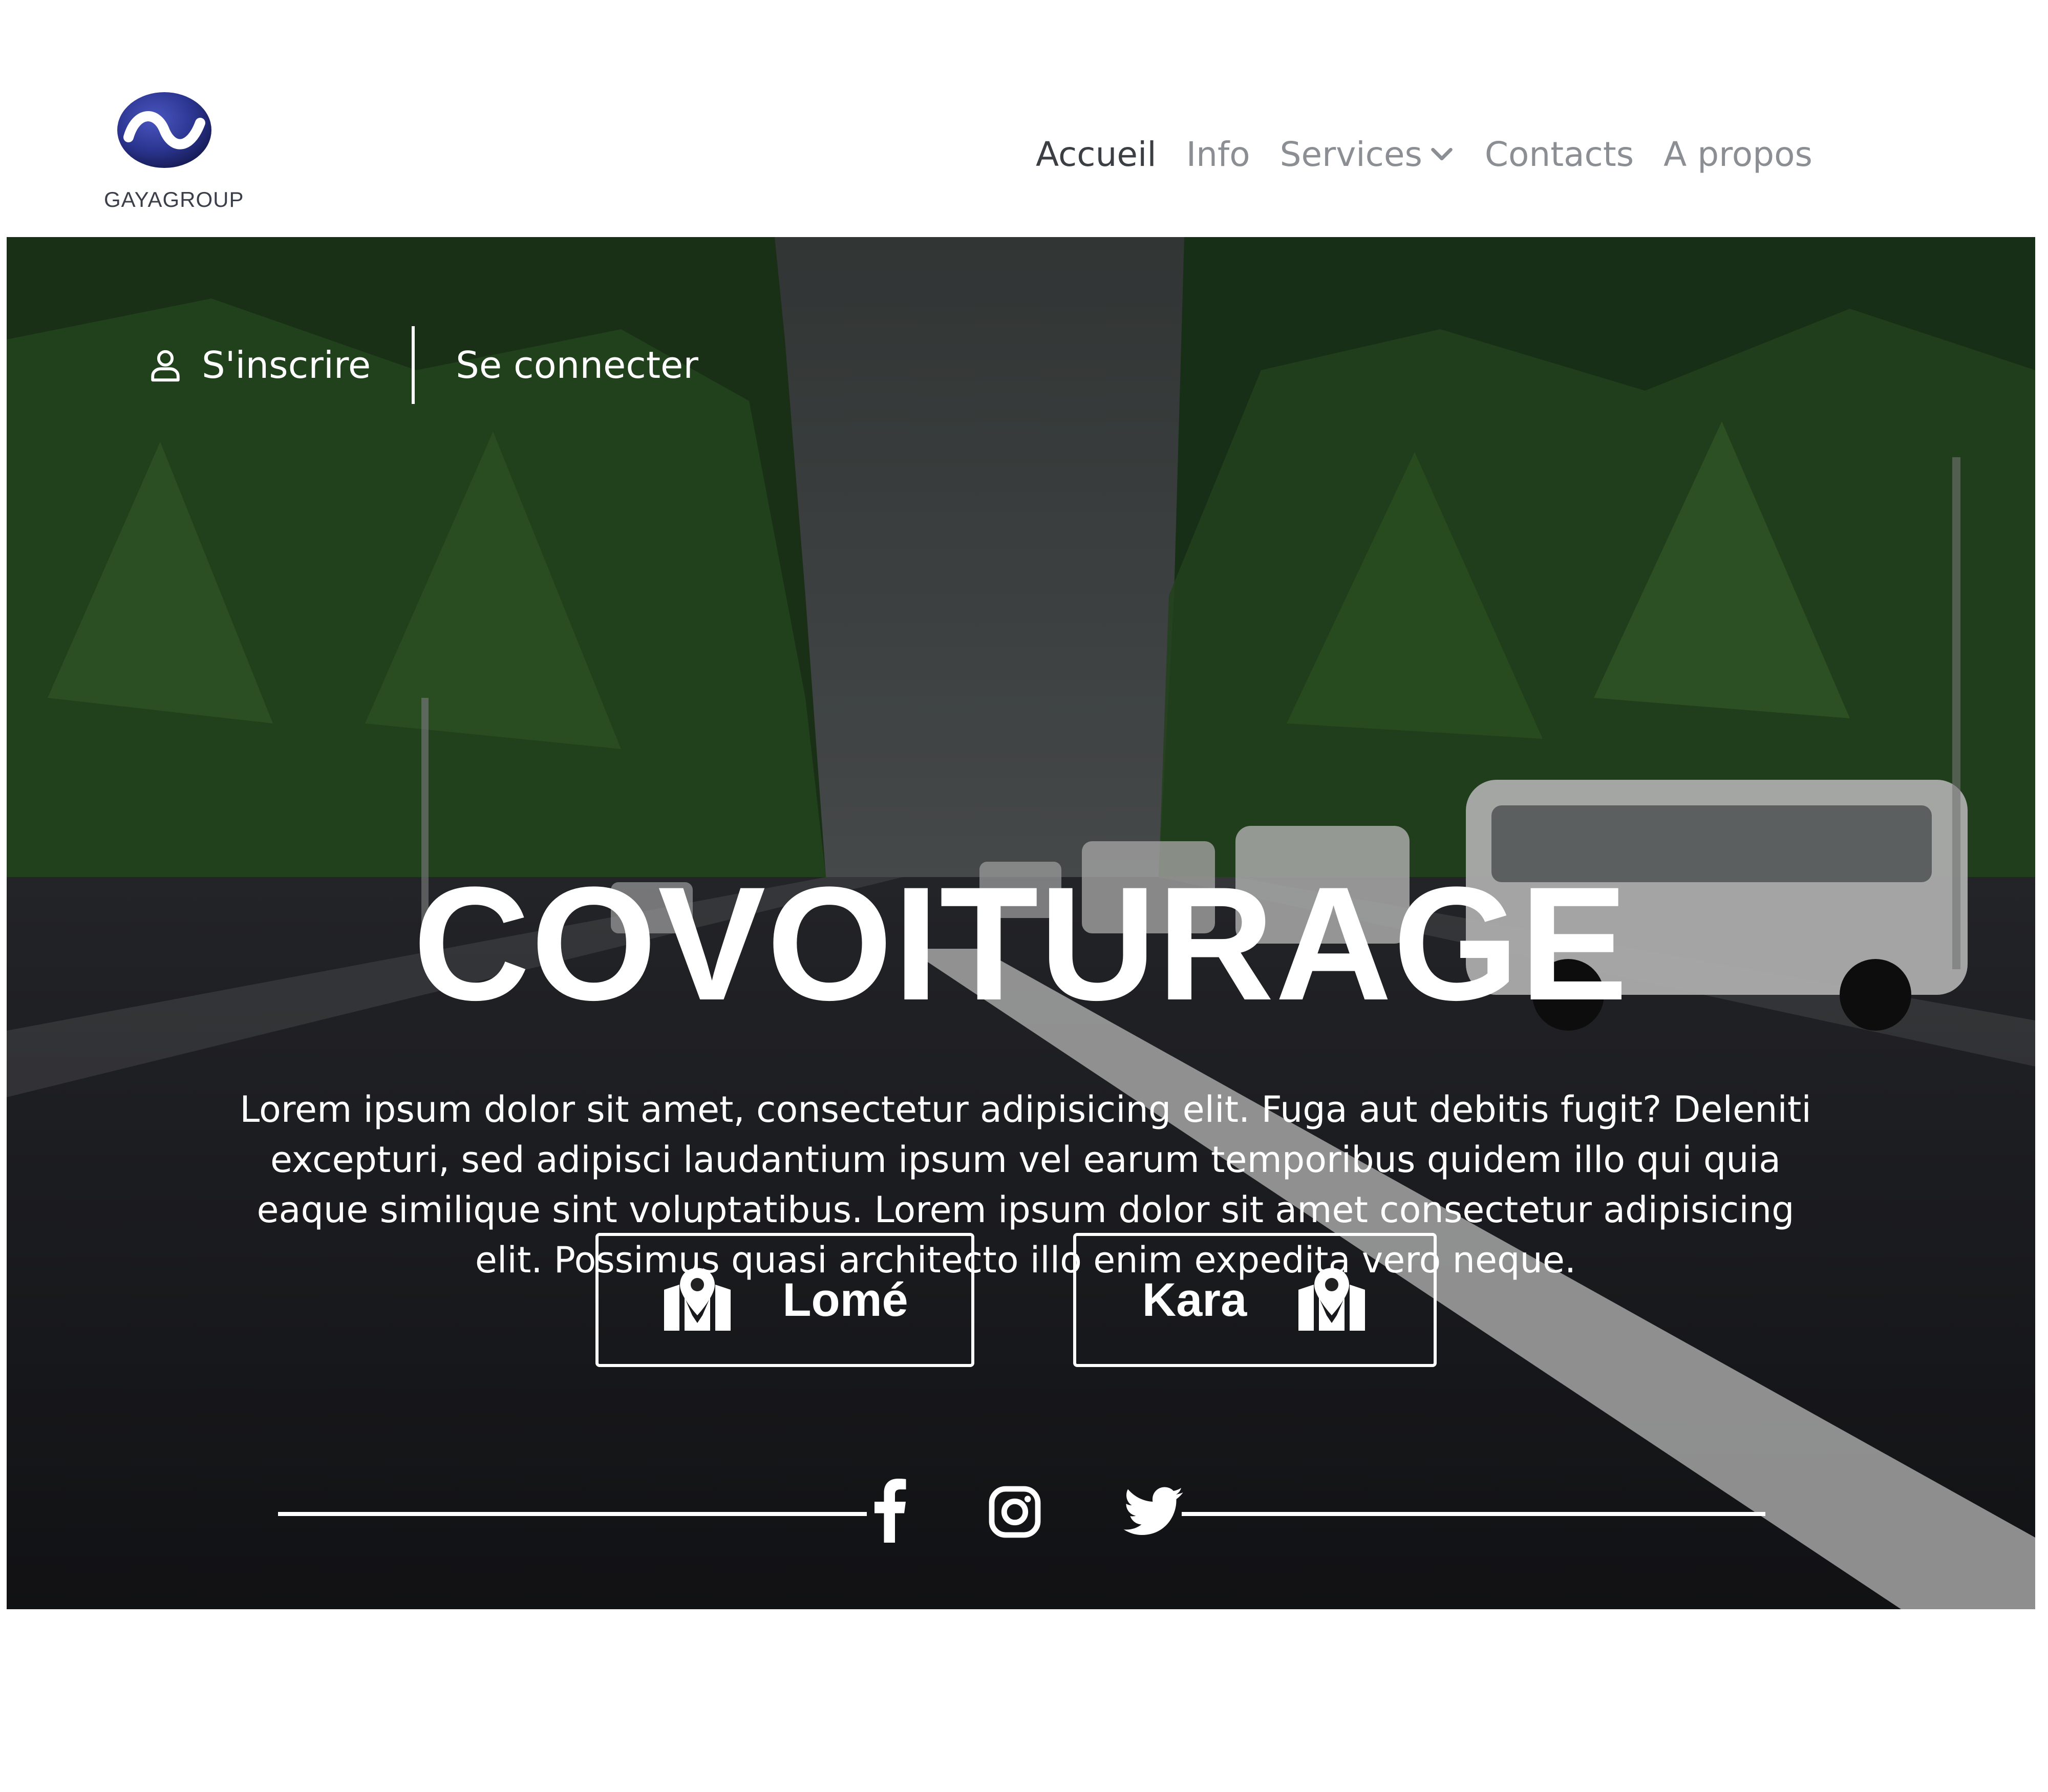 The image size is (2048, 1792). I want to click on main-nav: Accueil Info Services Contacts A propos, so click(1424, 154).